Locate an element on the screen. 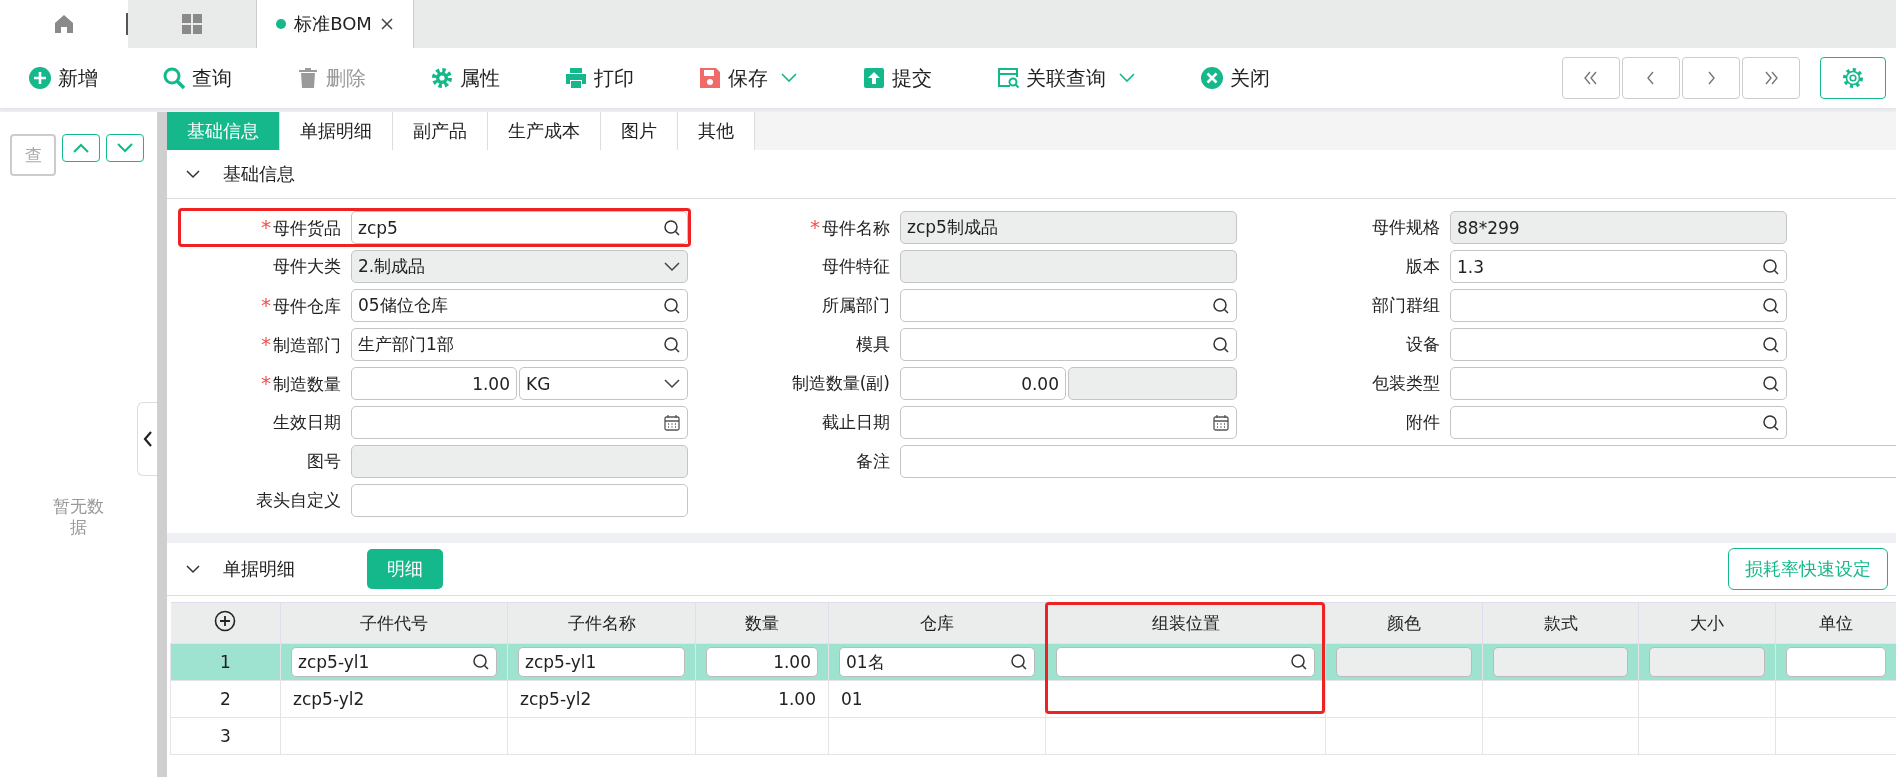 The width and height of the screenshot is (1896, 777). search-field: 1.3 is located at coordinates (1618, 266).